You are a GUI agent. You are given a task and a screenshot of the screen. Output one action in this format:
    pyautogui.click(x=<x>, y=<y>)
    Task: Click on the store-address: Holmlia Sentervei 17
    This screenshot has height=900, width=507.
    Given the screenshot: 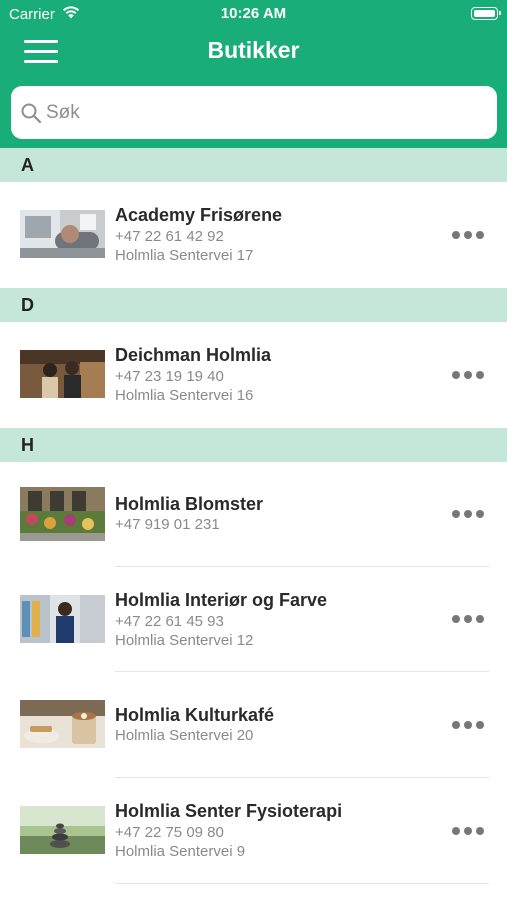 What is the action you would take?
    pyautogui.click(x=184, y=255)
    